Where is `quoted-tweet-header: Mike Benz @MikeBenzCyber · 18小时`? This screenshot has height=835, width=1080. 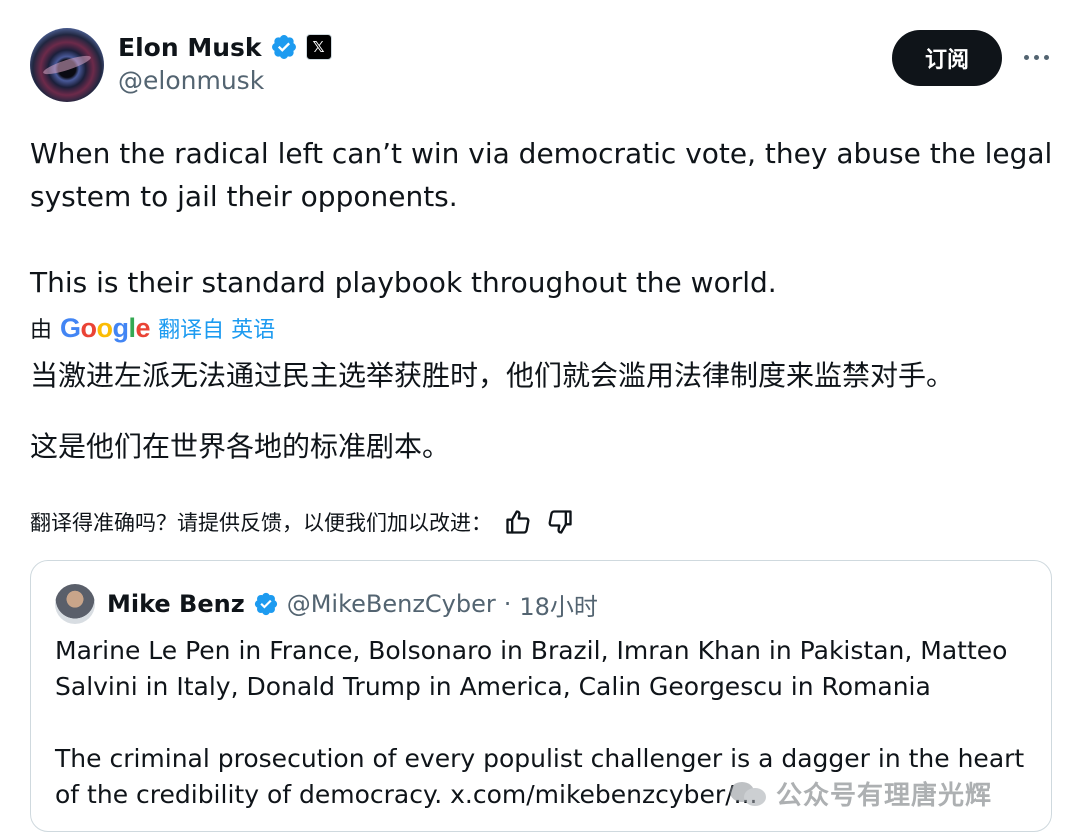
quoted-tweet-header: Mike Benz @MikeBenzCyber · 18小时 is located at coordinates (326, 604).